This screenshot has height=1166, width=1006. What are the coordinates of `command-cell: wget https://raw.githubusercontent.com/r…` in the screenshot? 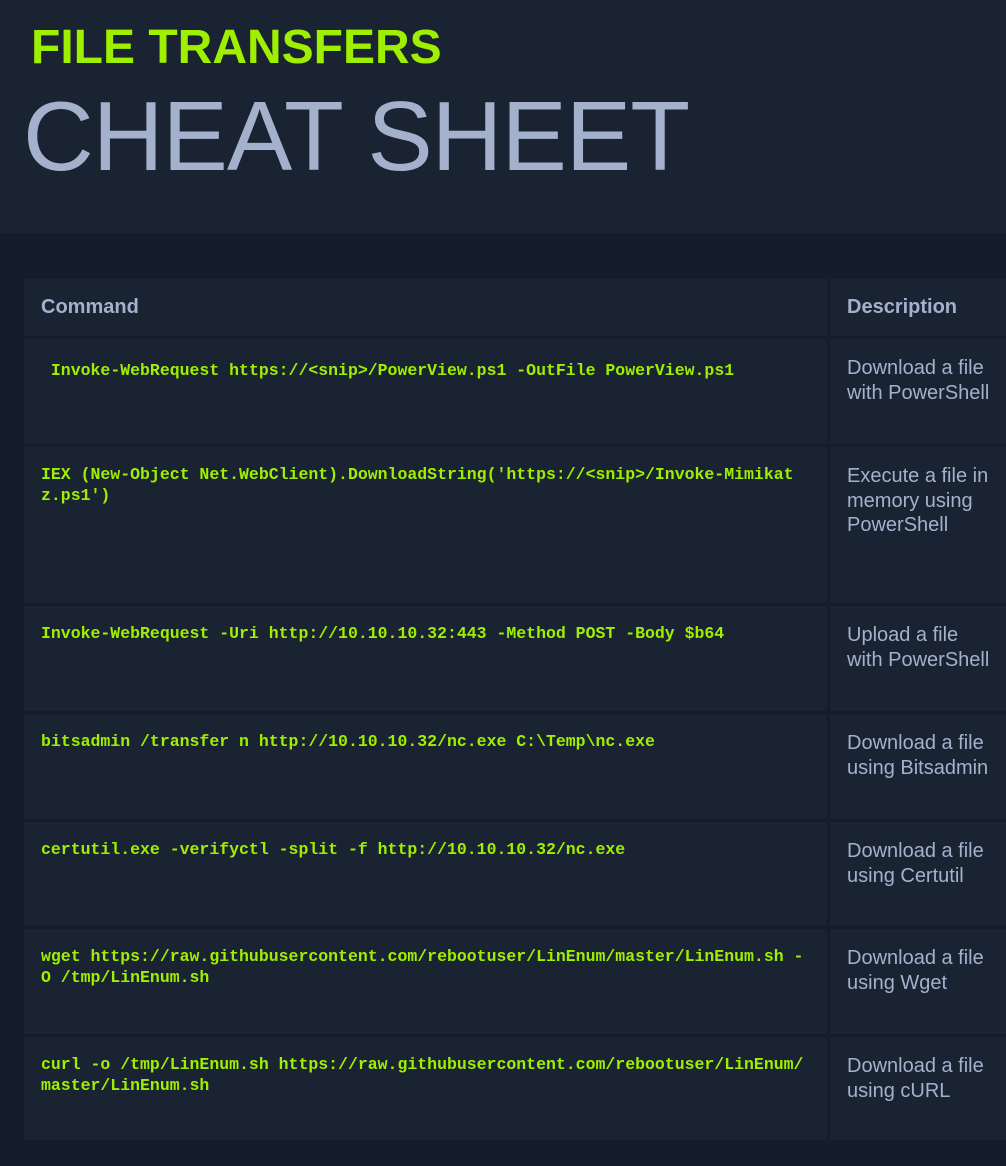 It's located at (427, 983).